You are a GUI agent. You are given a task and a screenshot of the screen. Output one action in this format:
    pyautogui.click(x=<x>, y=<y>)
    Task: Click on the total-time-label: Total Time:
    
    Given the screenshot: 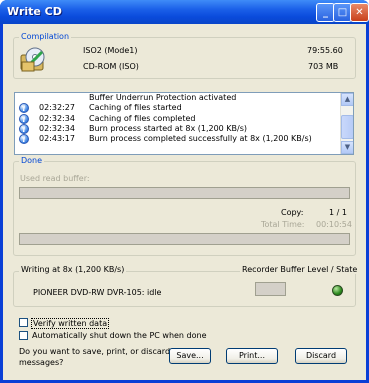 What is the action you would take?
    pyautogui.click(x=283, y=224)
    